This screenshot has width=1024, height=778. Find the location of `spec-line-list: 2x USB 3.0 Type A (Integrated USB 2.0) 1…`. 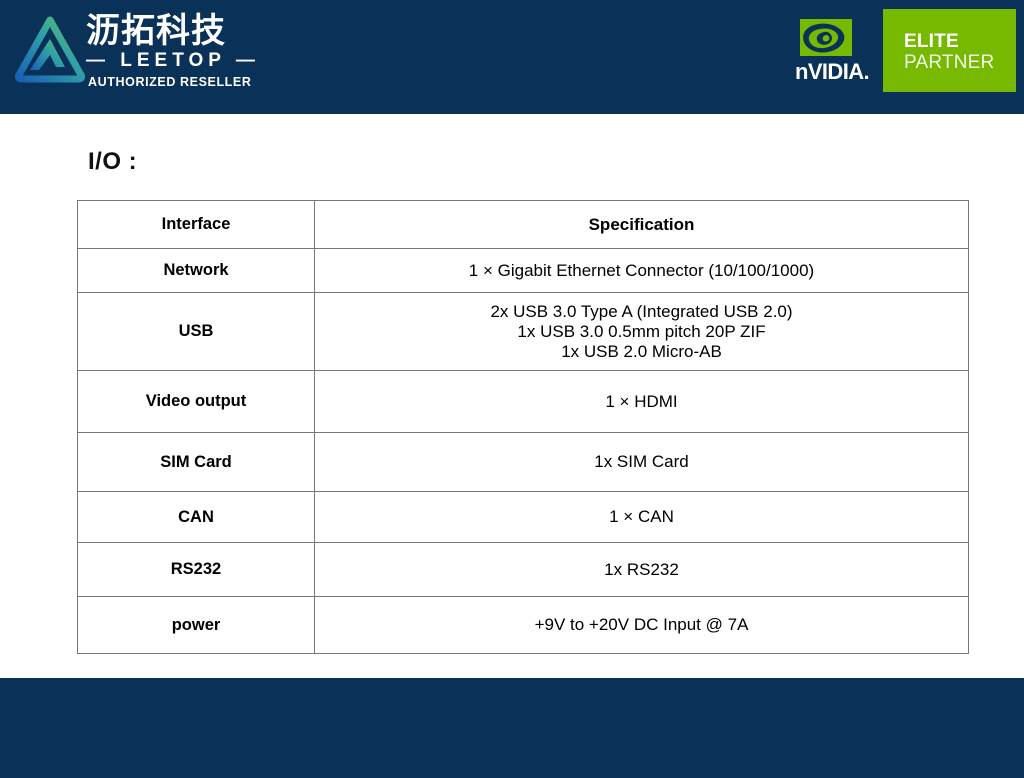

spec-line-list: 2x USB 3.0 Type A (Integrated USB 2.0) 1… is located at coordinates (641, 332).